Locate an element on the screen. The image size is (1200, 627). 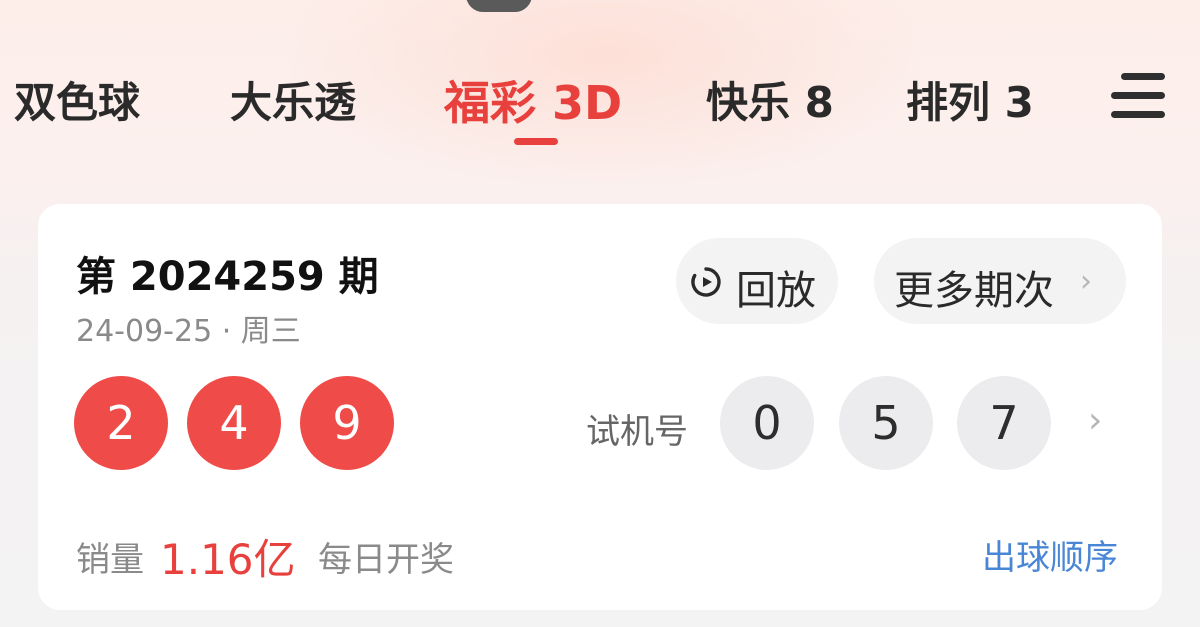
draw-frequency: 每日开奖 is located at coordinates (386, 560).